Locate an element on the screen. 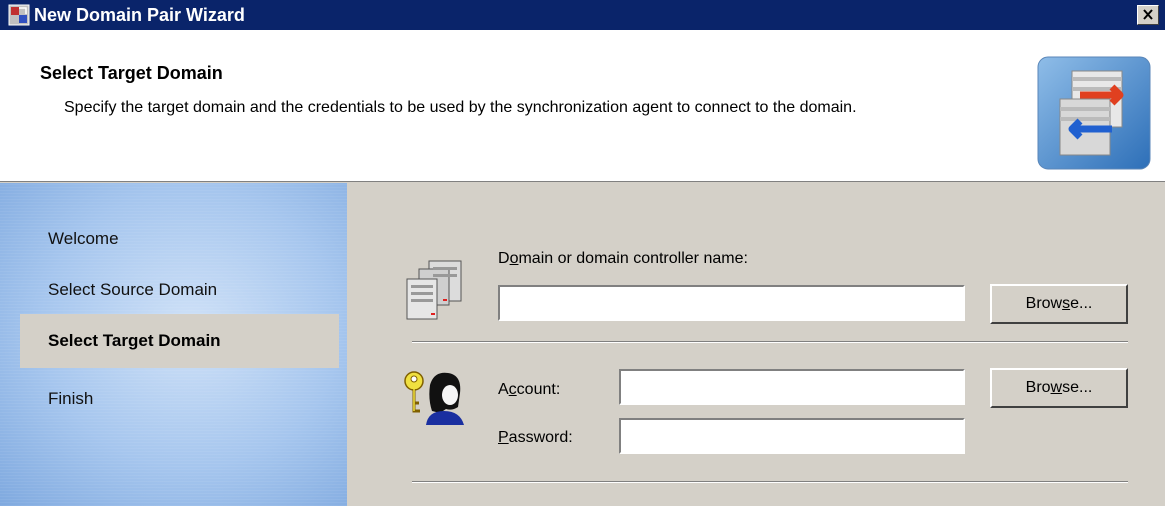  account-label-mnemonic: c is located at coordinates (512, 389).